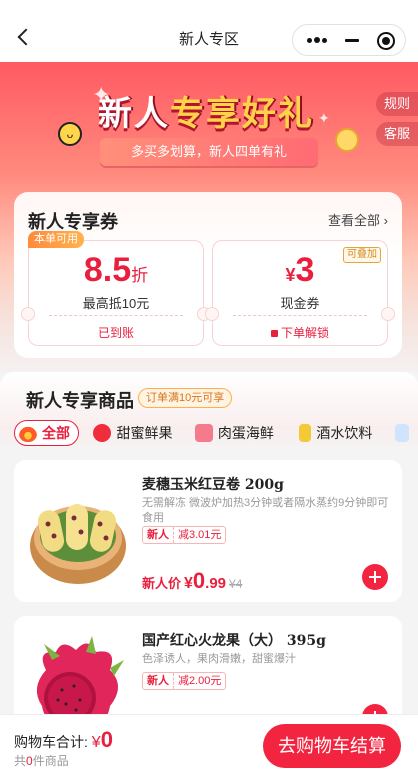  I want to click on product-desc: 无需解冻 微波炉加热3分钟或者隔水蒸约9分钟即可食用, so click(265, 510).